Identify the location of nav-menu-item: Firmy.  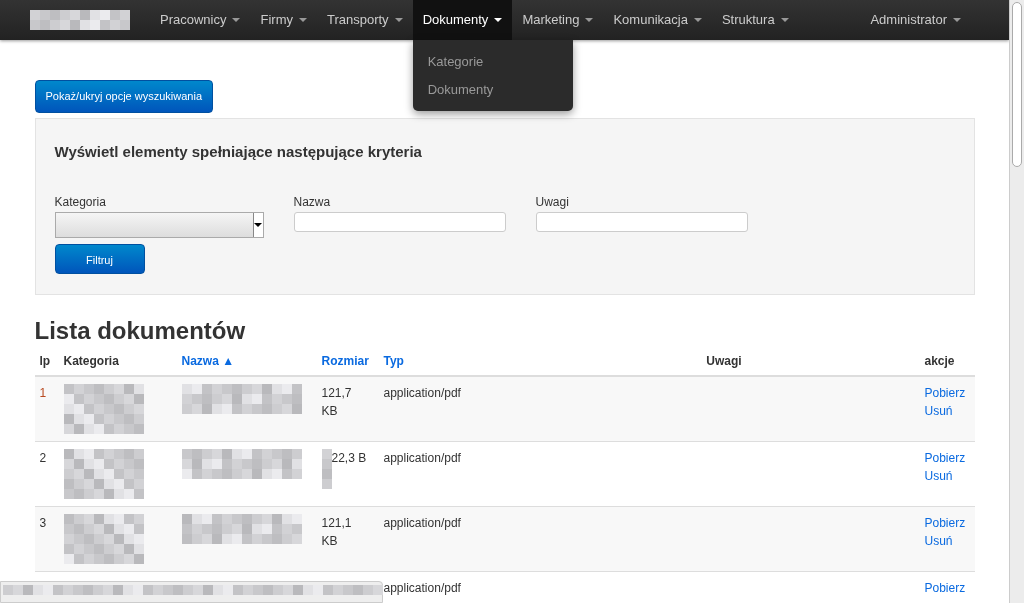
(283, 20).